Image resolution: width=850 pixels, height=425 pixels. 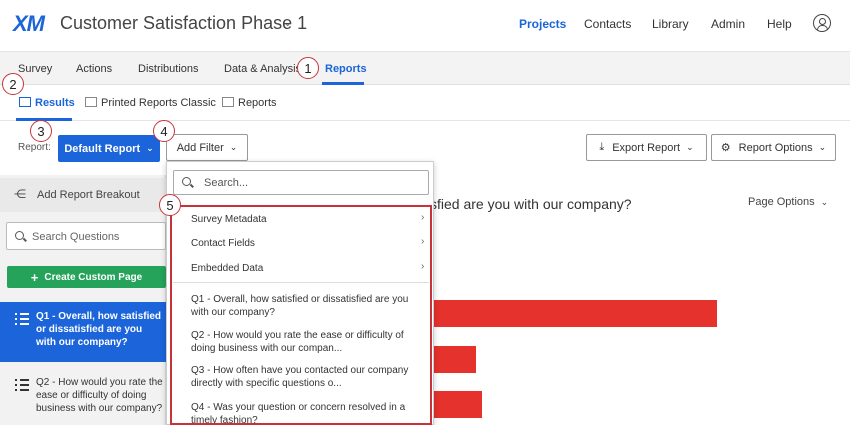 I want to click on add-filter-button: Add Filter ⌄, so click(x=207, y=147).